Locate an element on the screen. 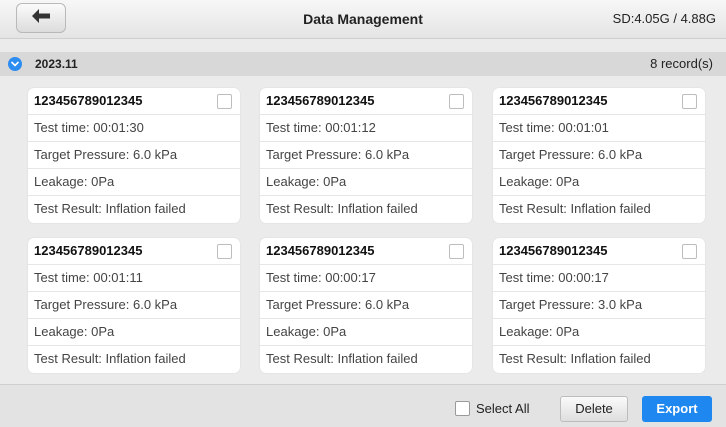 This screenshot has height=427, width=726. group-header: 2023.11 8 record(s) is located at coordinates (363, 64).